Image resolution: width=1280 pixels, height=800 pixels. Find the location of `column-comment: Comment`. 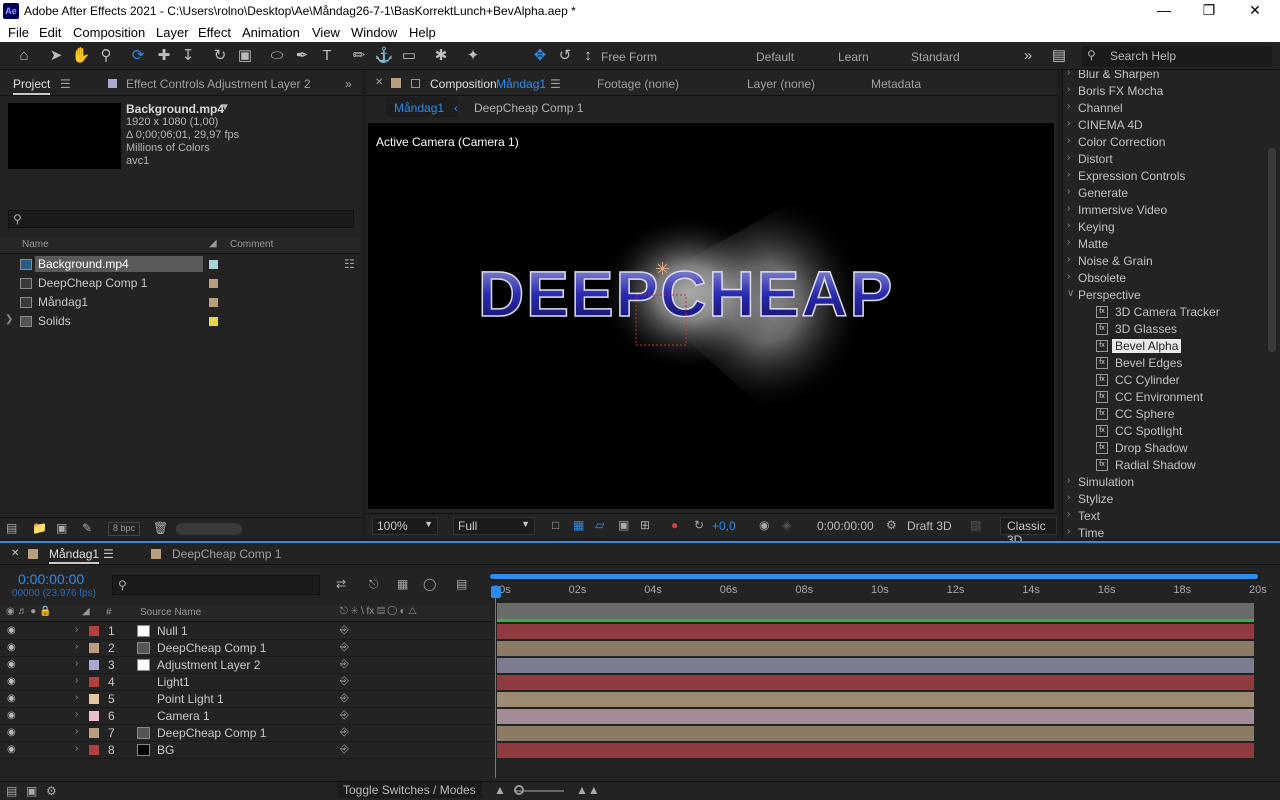

column-comment: Comment is located at coordinates (251, 244).